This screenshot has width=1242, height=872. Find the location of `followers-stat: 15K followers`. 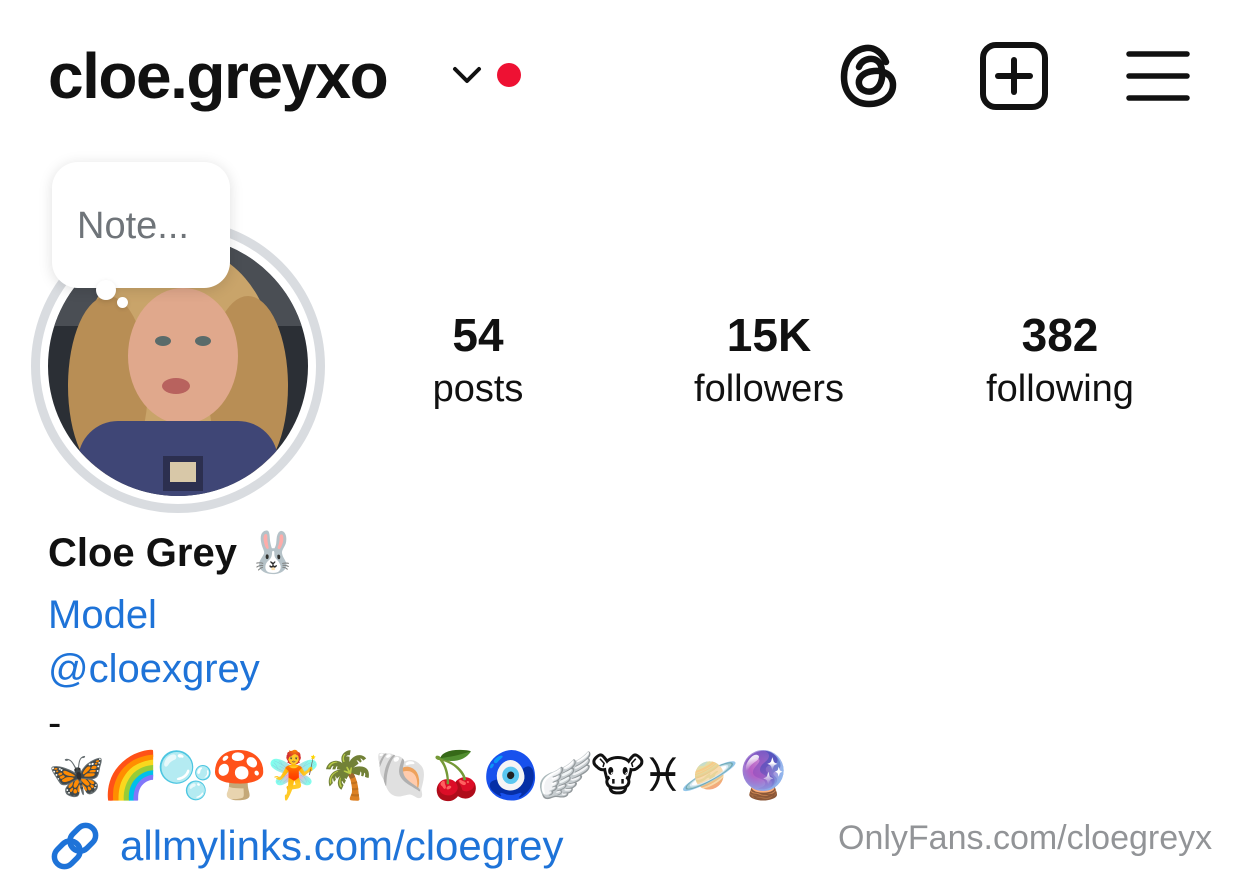

followers-stat: 15K followers is located at coordinates (769, 360).